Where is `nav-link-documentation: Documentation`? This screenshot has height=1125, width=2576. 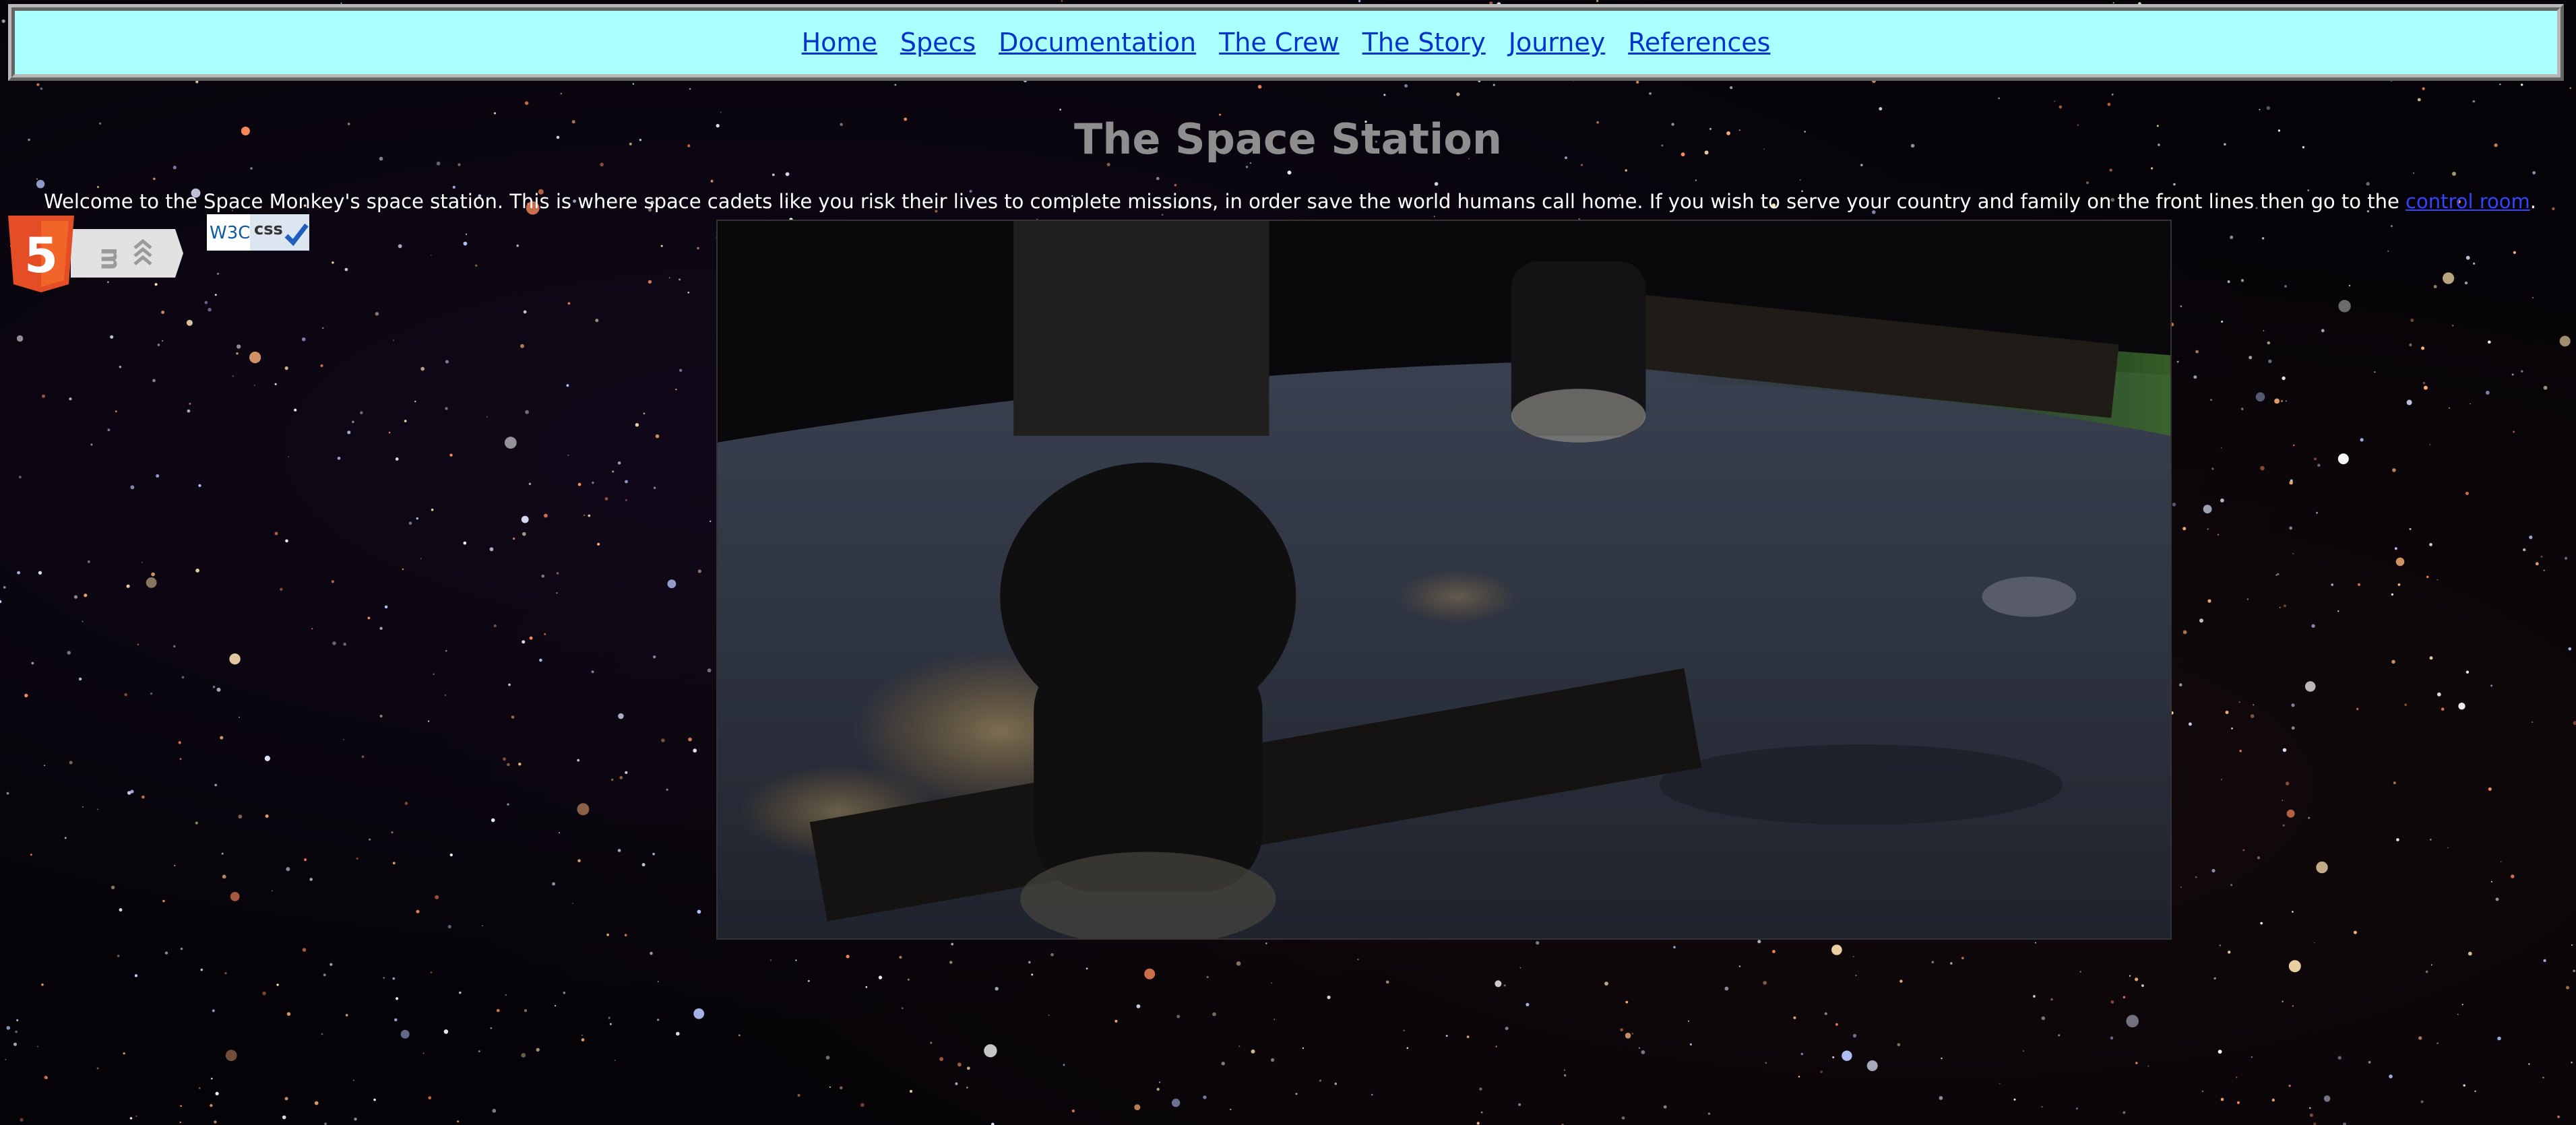
nav-link-documentation: Documentation is located at coordinates (1097, 42).